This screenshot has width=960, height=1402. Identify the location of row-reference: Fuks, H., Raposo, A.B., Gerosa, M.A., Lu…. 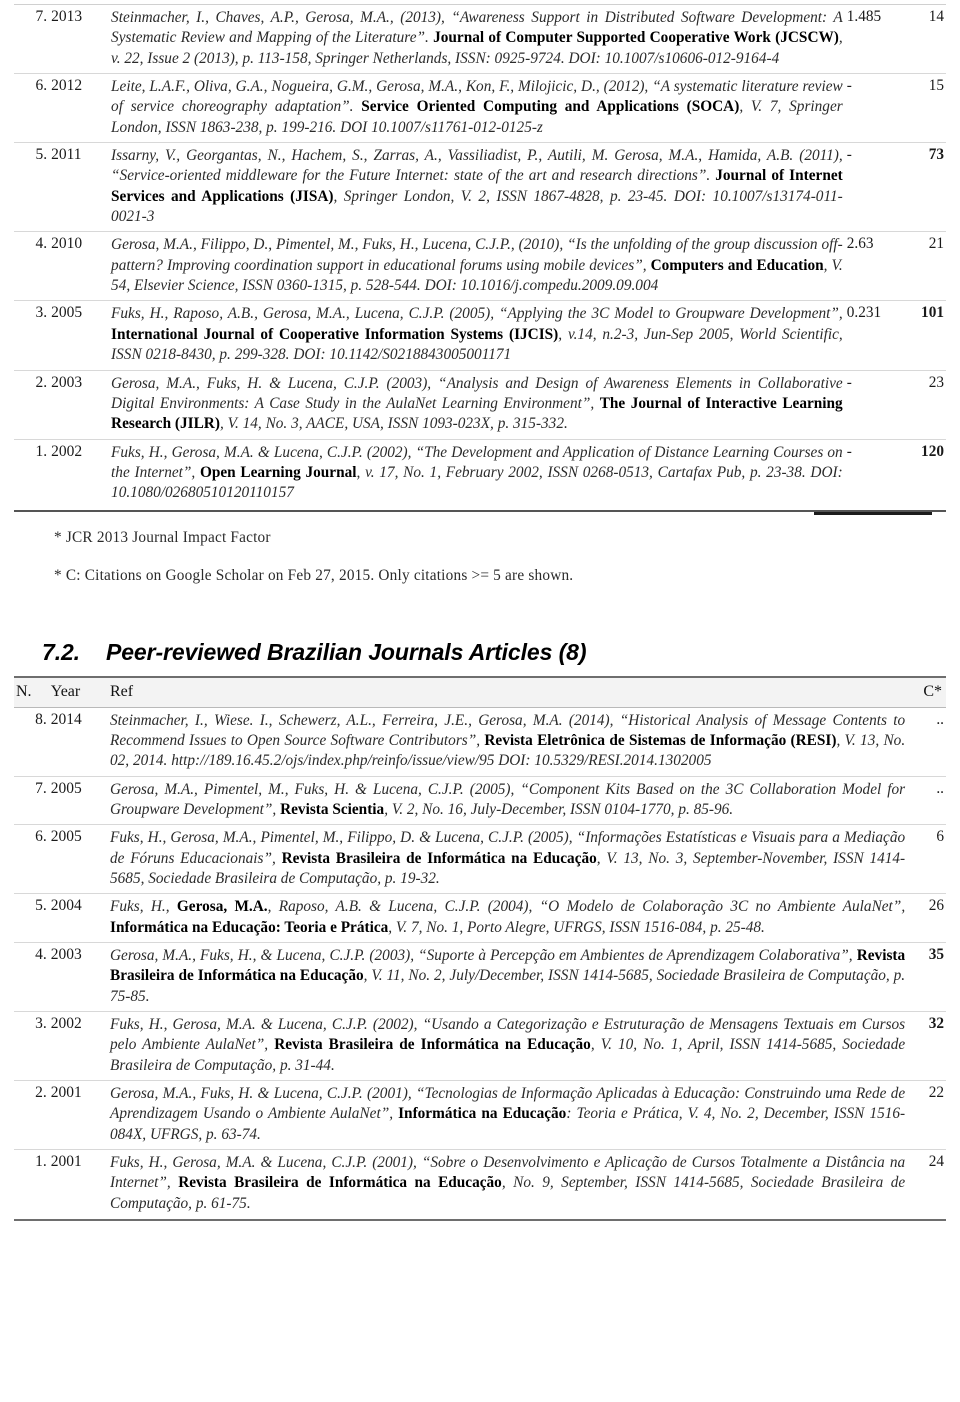
(477, 334).